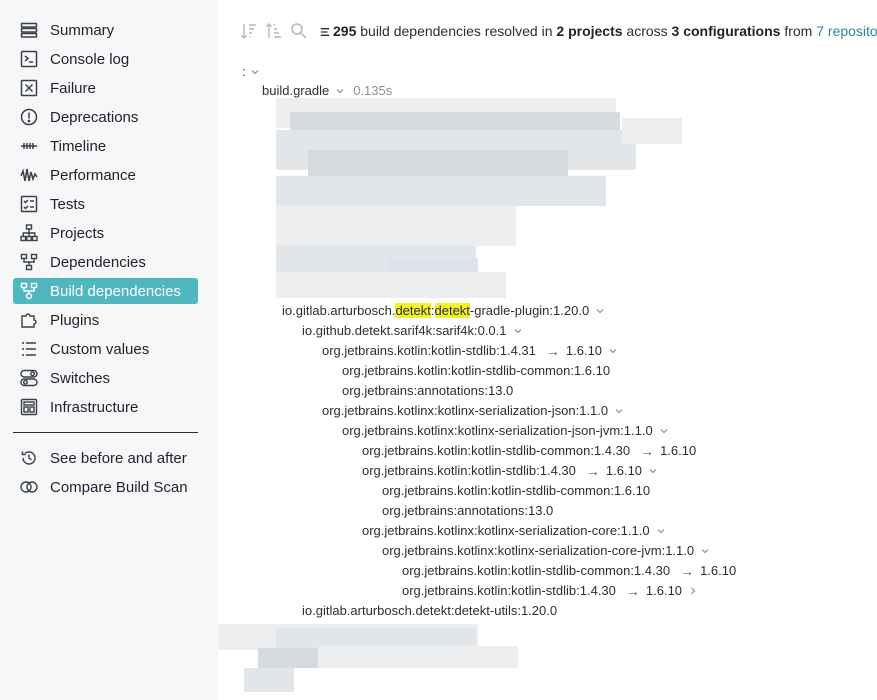 The height and width of the screenshot is (700, 877). I want to click on dependency-count: 295, so click(345, 31).